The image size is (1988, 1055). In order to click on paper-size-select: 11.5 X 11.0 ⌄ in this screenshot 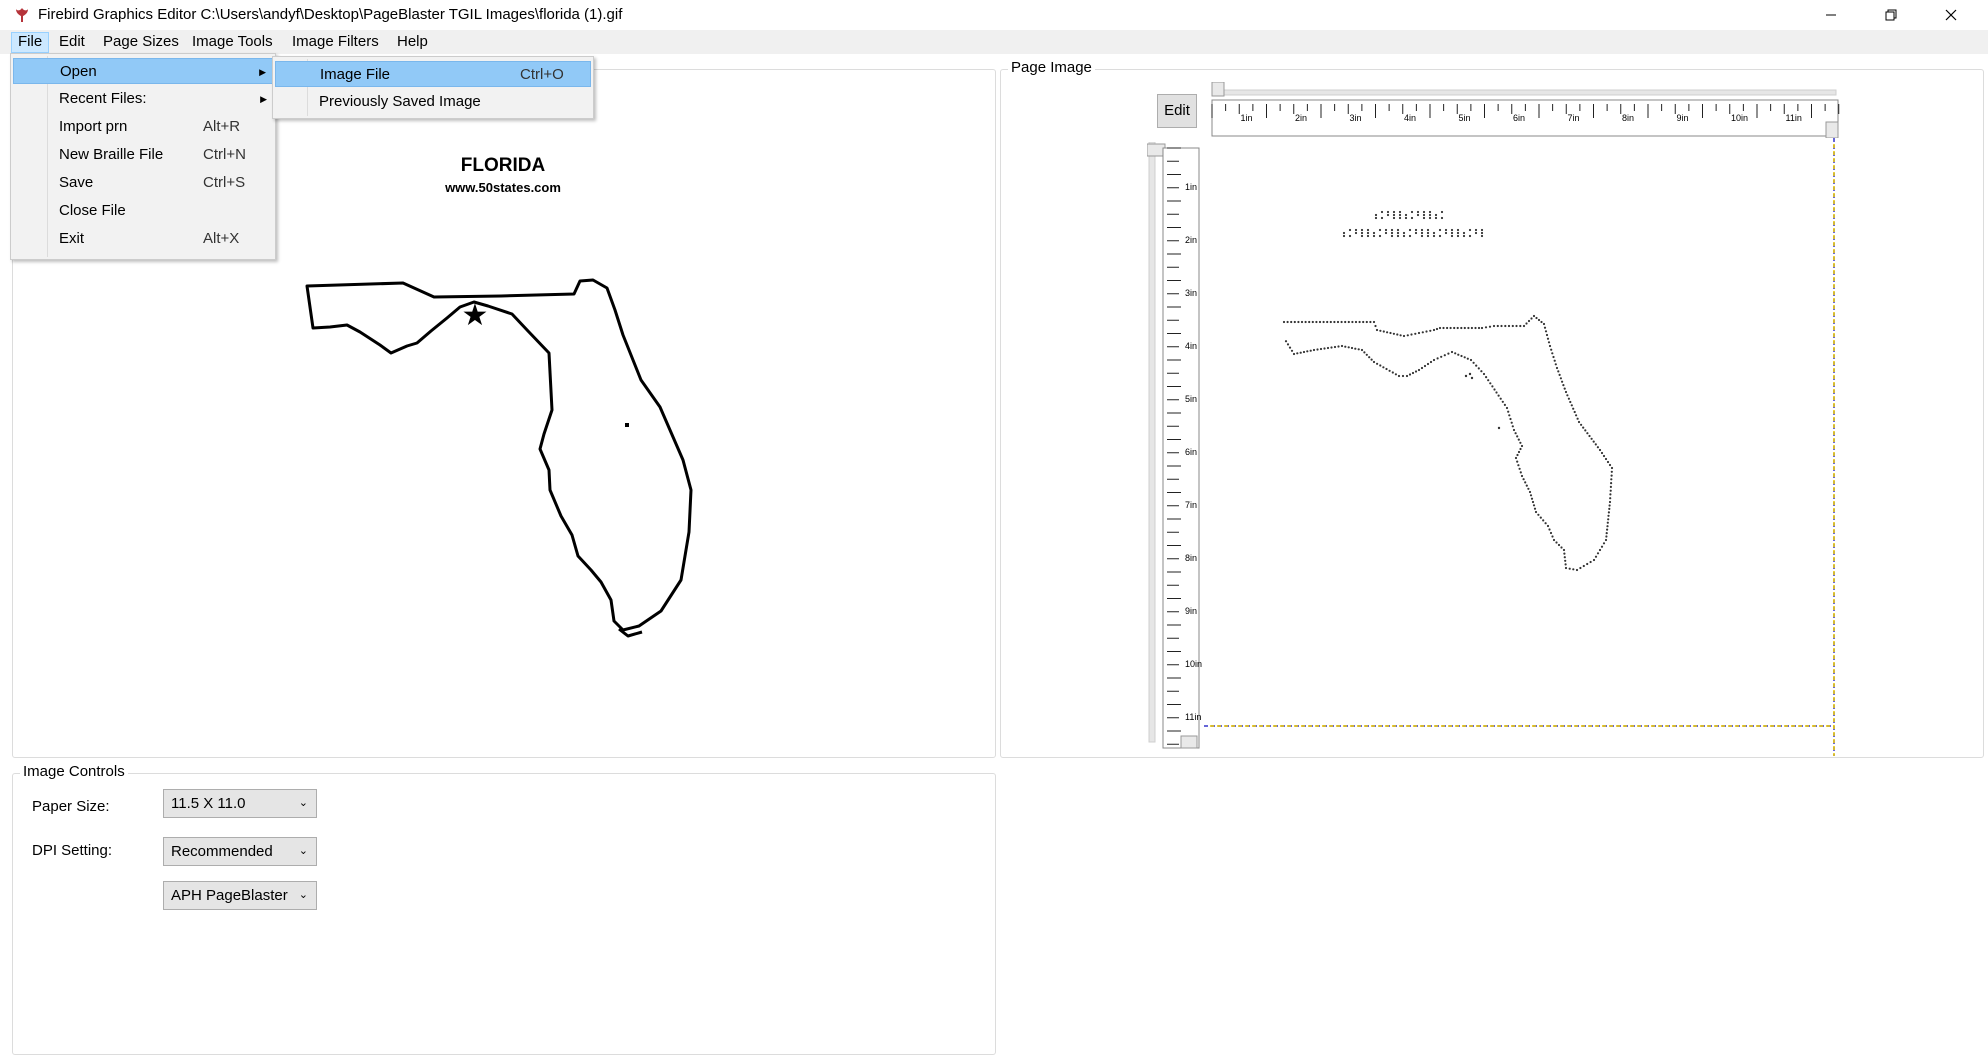, I will do `click(240, 803)`.